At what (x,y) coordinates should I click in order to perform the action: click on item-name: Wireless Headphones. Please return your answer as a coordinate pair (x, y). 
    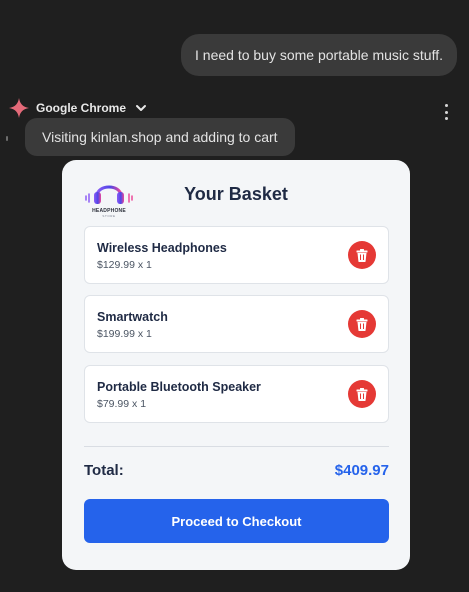
    Looking at the image, I should click on (162, 248).